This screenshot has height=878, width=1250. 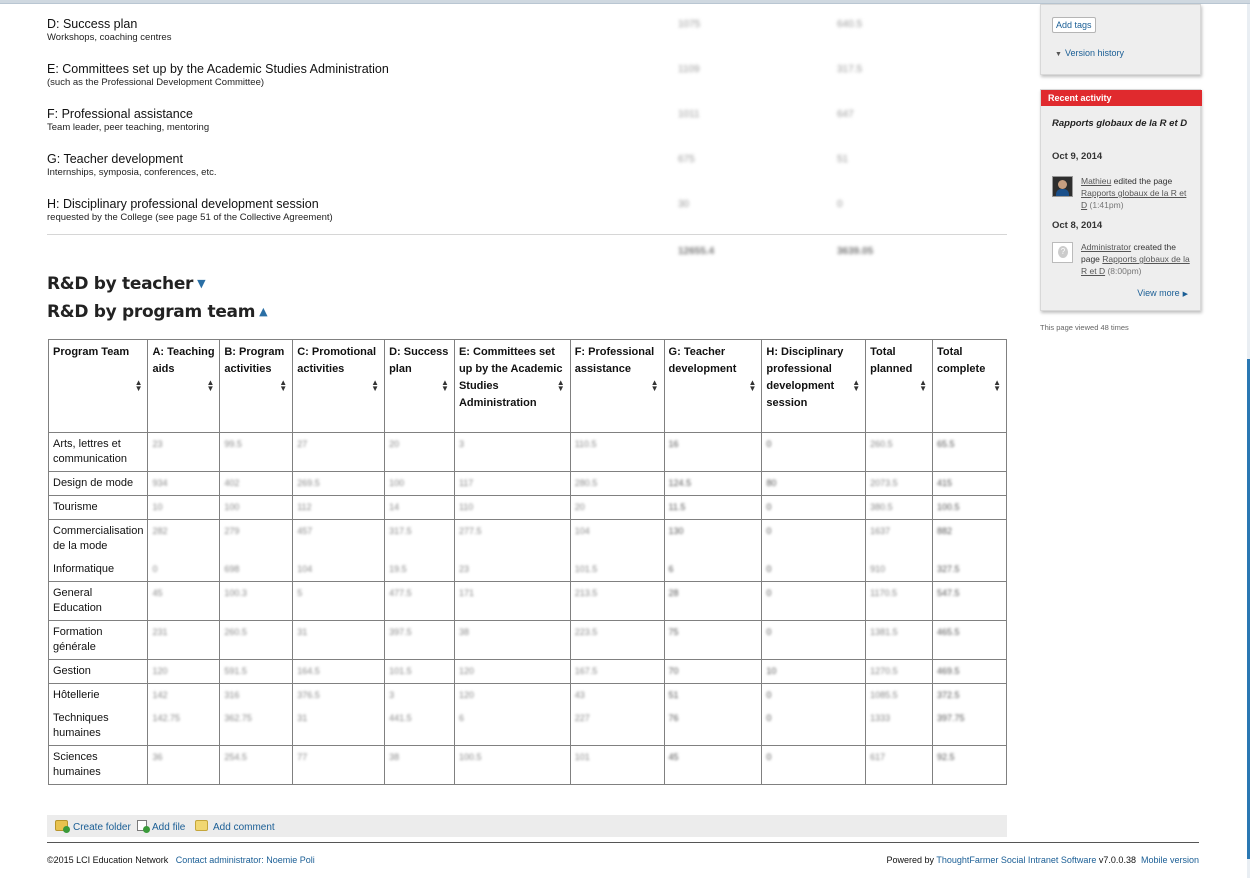 What do you see at coordinates (161, 826) in the screenshot?
I see `add-file-button: Add file` at bounding box center [161, 826].